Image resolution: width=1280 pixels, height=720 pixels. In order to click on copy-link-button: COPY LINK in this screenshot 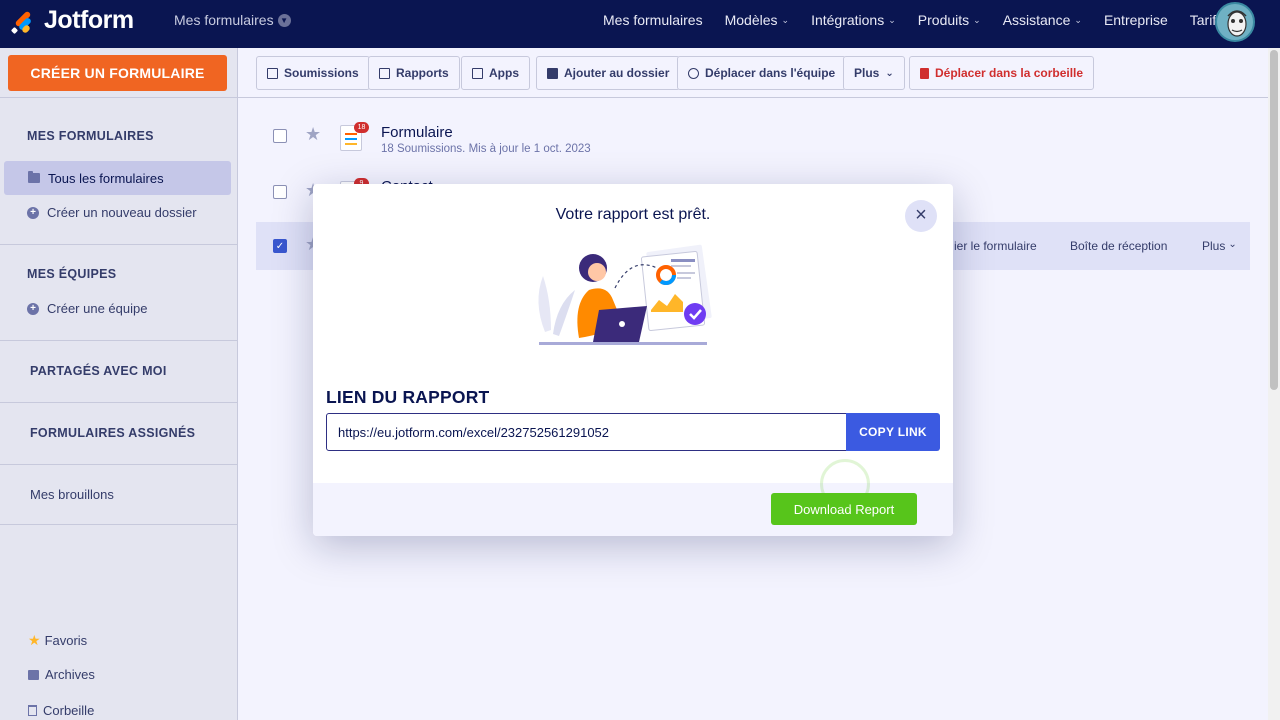, I will do `click(893, 432)`.